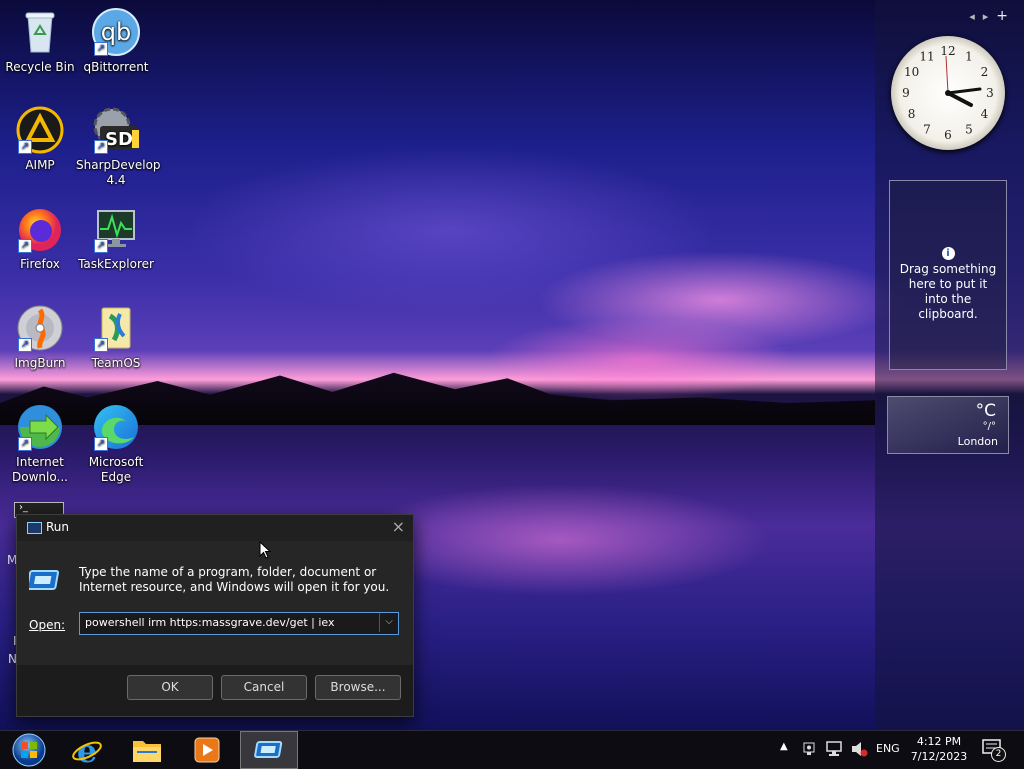 The height and width of the screenshot is (769, 1024). What do you see at coordinates (939, 756) in the screenshot?
I see `clock-date: 7/12/2023` at bounding box center [939, 756].